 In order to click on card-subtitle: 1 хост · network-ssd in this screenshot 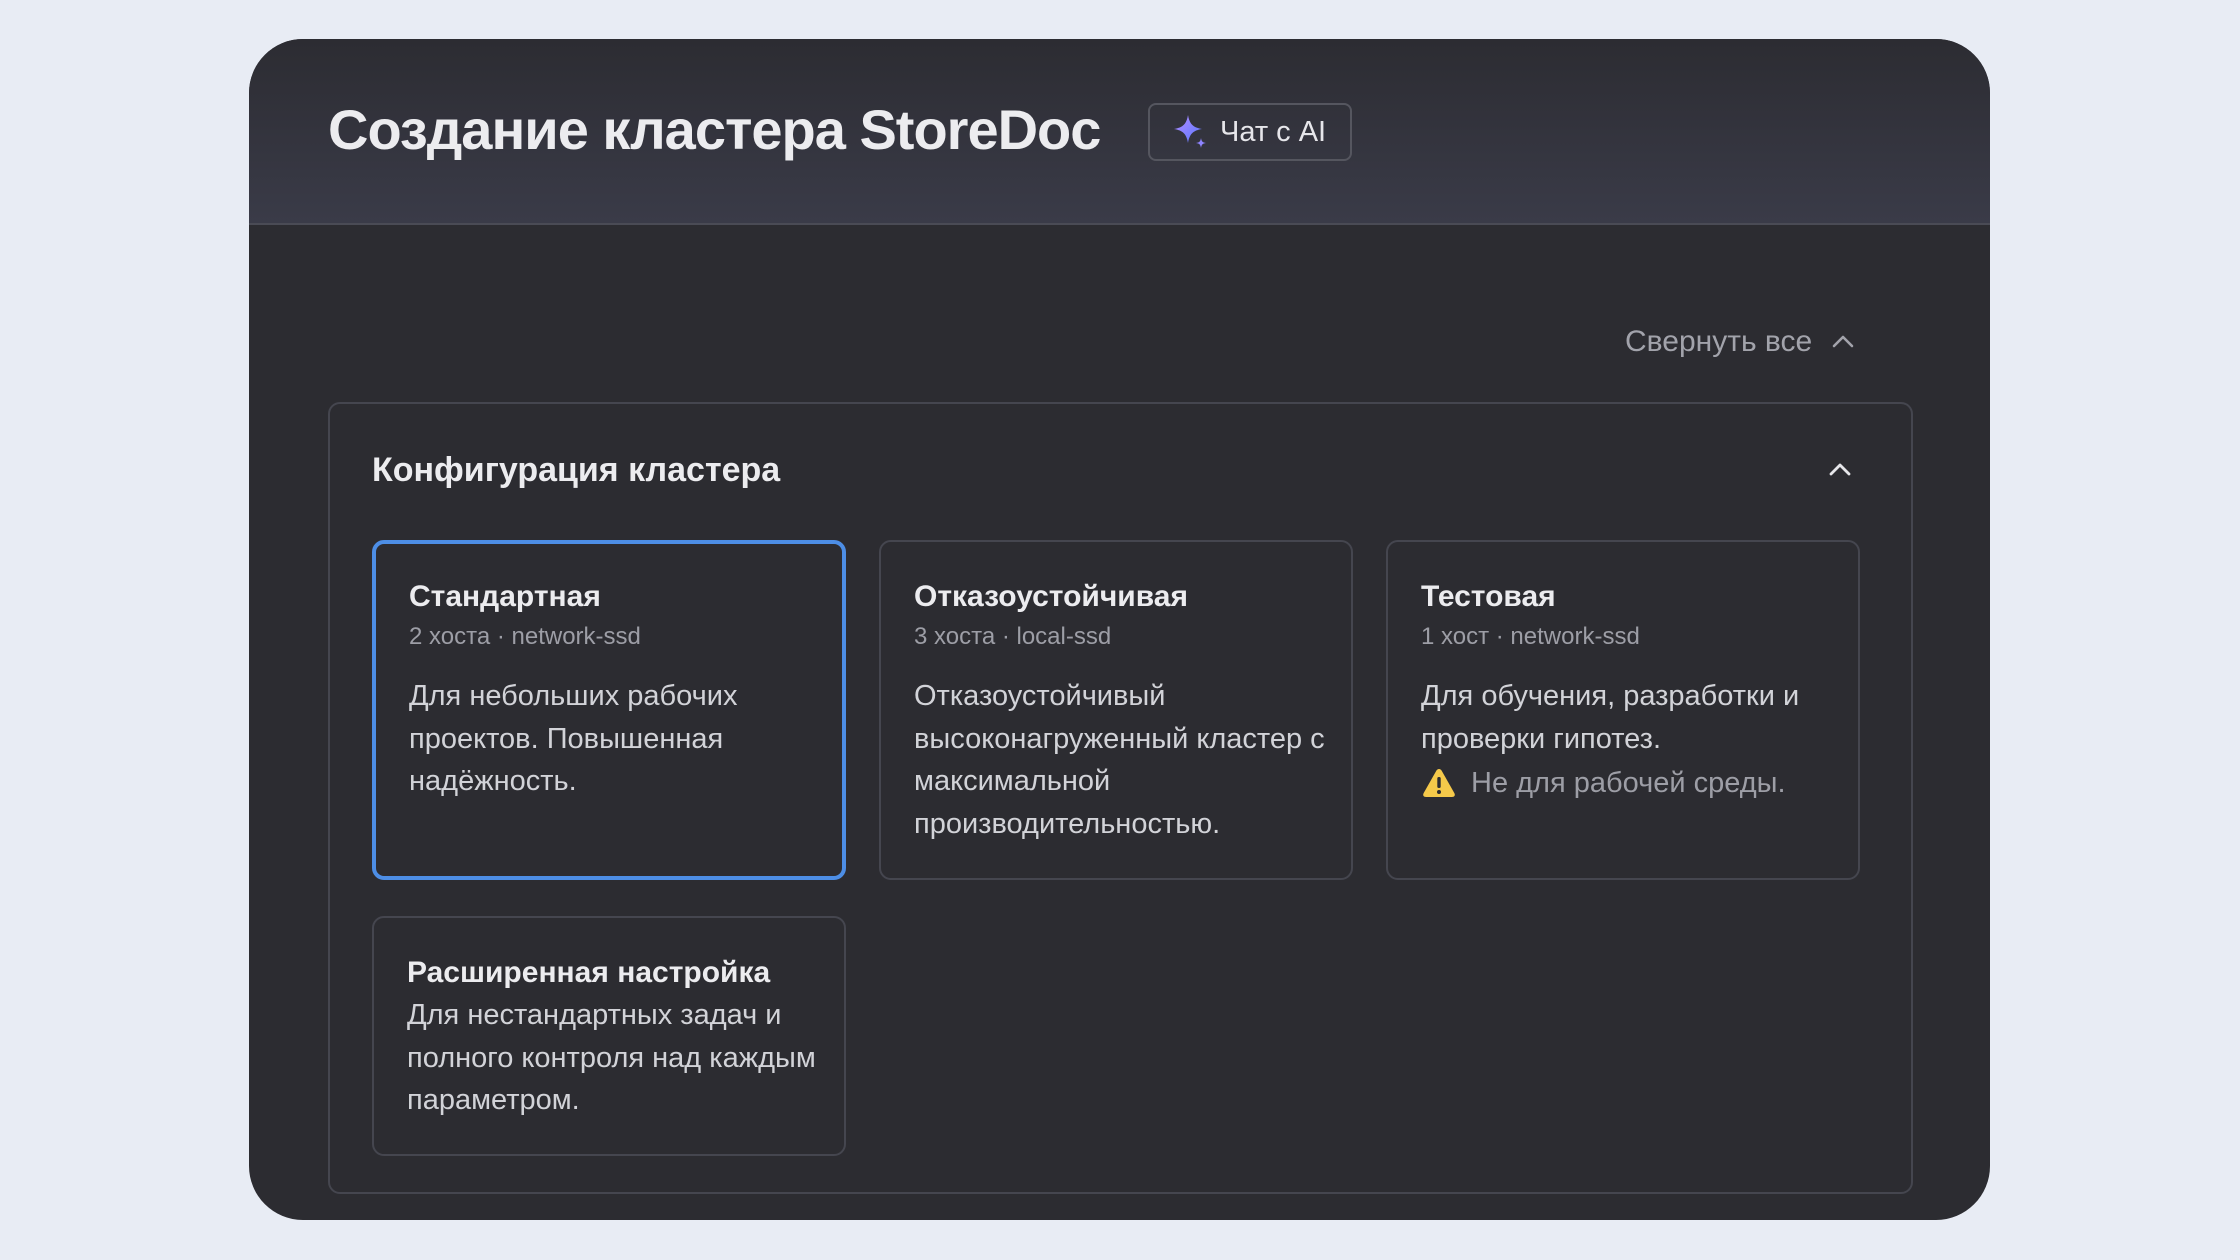, I will do `click(1530, 636)`.